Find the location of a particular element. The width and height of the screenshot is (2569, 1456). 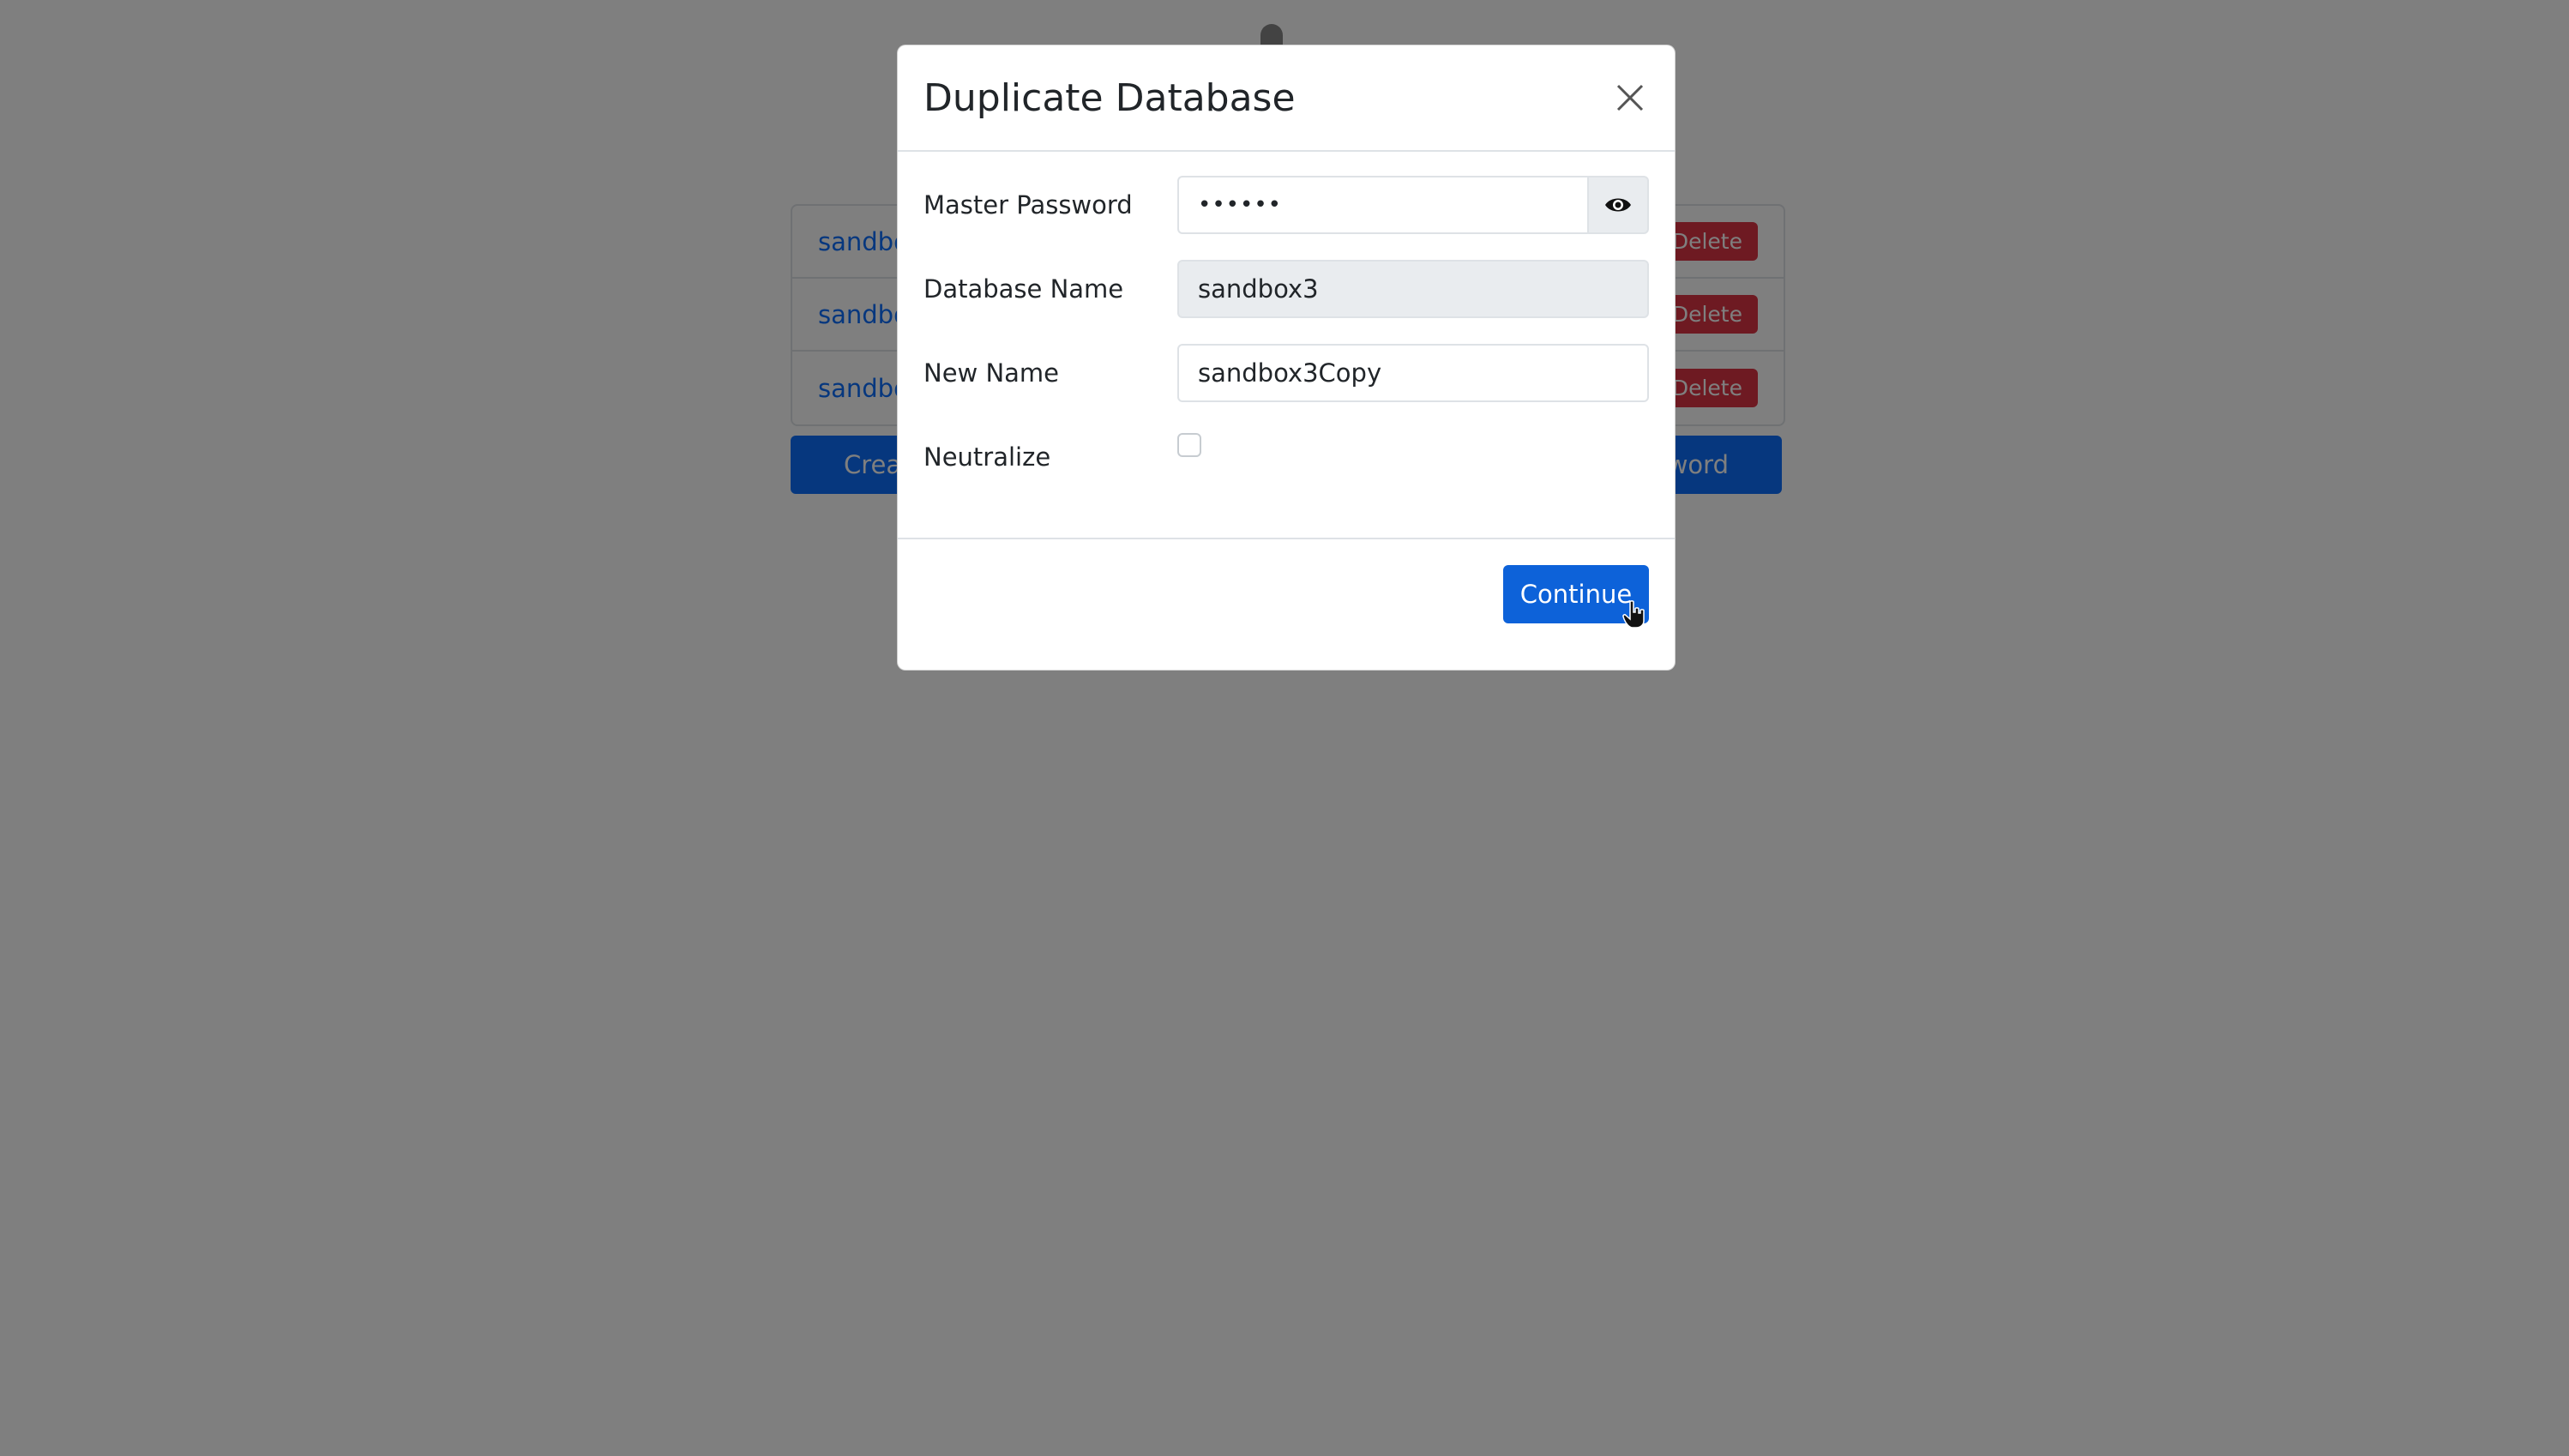

modal-footer: Continue is located at coordinates (1286, 604).